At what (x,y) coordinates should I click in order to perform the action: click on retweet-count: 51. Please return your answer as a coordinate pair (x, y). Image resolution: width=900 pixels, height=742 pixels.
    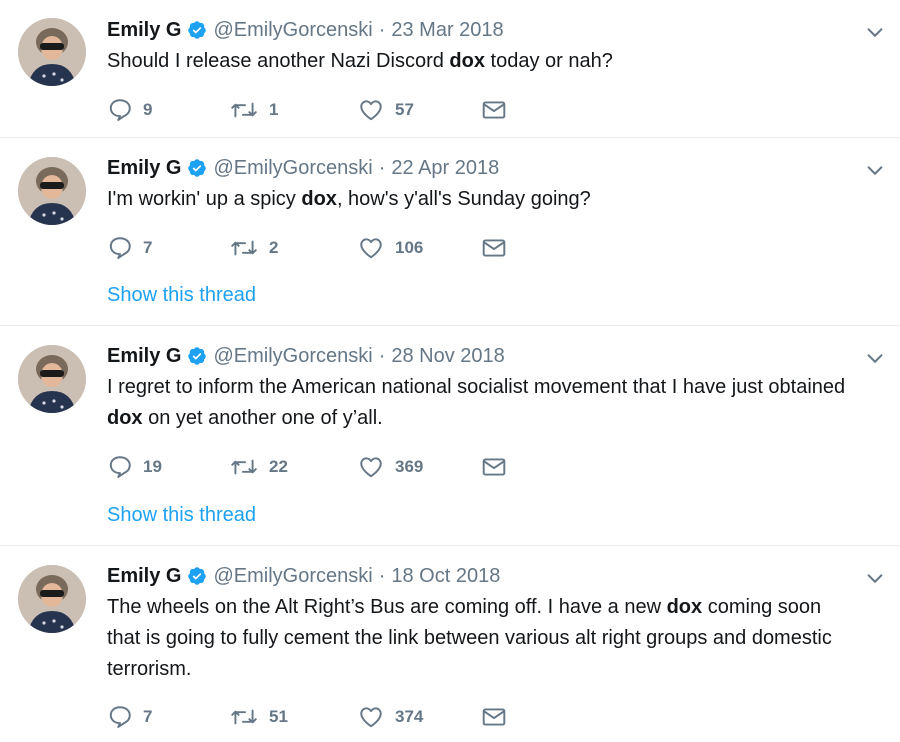
    Looking at the image, I should click on (278, 716).